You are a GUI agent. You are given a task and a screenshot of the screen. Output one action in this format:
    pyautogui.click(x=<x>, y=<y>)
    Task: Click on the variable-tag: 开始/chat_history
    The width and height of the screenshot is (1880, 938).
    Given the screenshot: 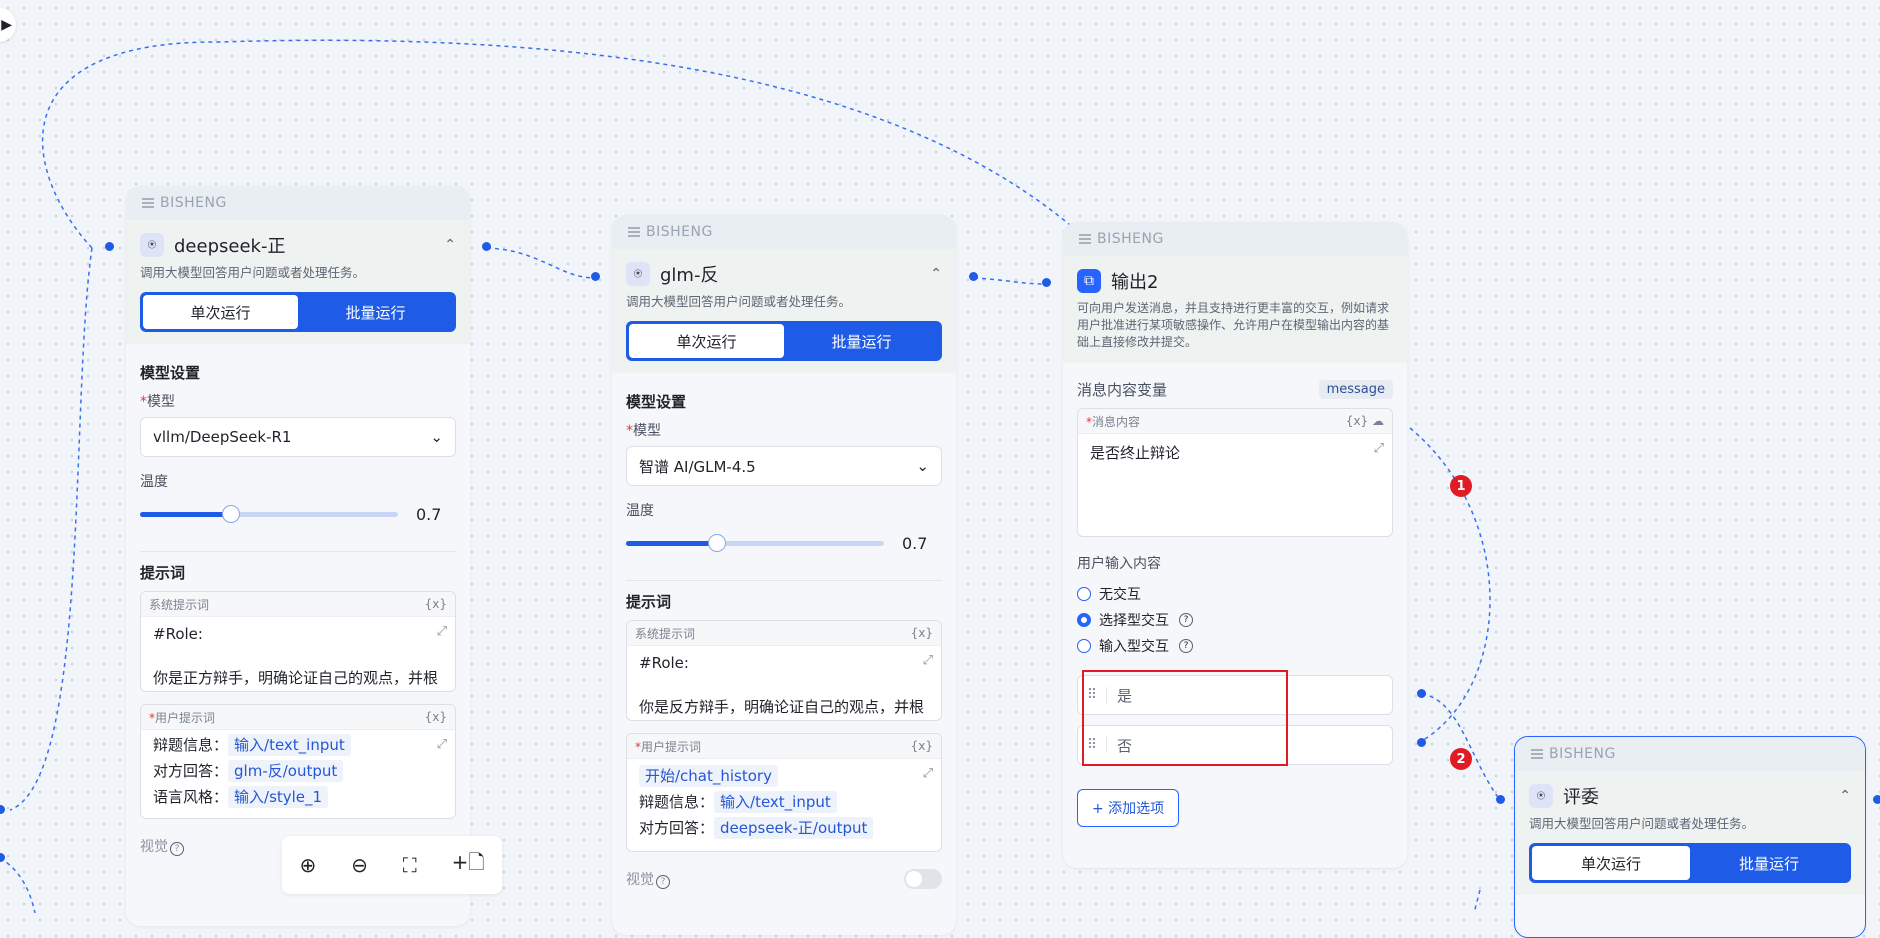 What is the action you would take?
    pyautogui.click(x=708, y=776)
    